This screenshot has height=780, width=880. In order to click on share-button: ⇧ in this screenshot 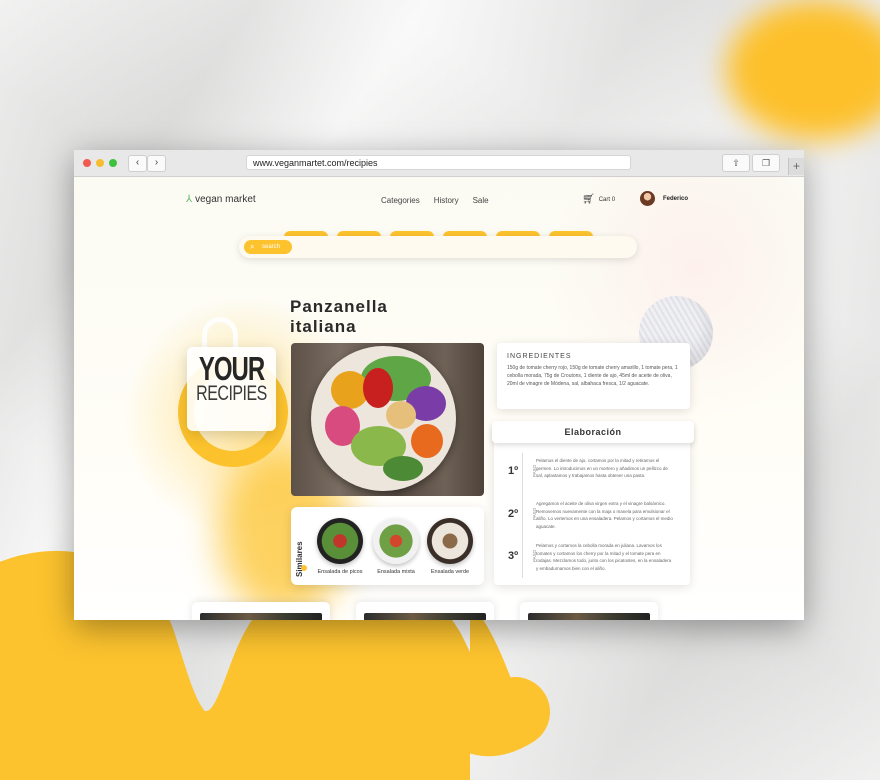, I will do `click(736, 163)`.